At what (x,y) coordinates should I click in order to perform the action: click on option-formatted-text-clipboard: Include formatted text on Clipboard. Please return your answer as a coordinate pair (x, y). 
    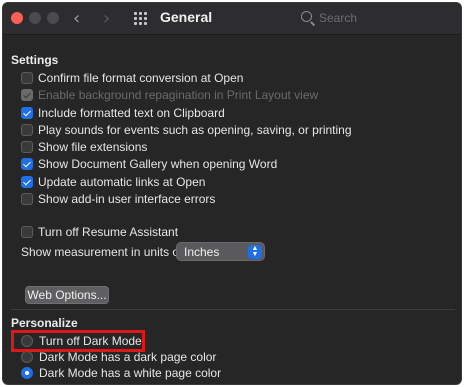
    Looking at the image, I should click on (123, 113).